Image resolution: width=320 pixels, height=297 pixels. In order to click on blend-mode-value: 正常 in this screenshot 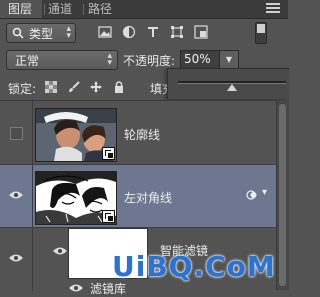, I will do `click(27, 61)`.